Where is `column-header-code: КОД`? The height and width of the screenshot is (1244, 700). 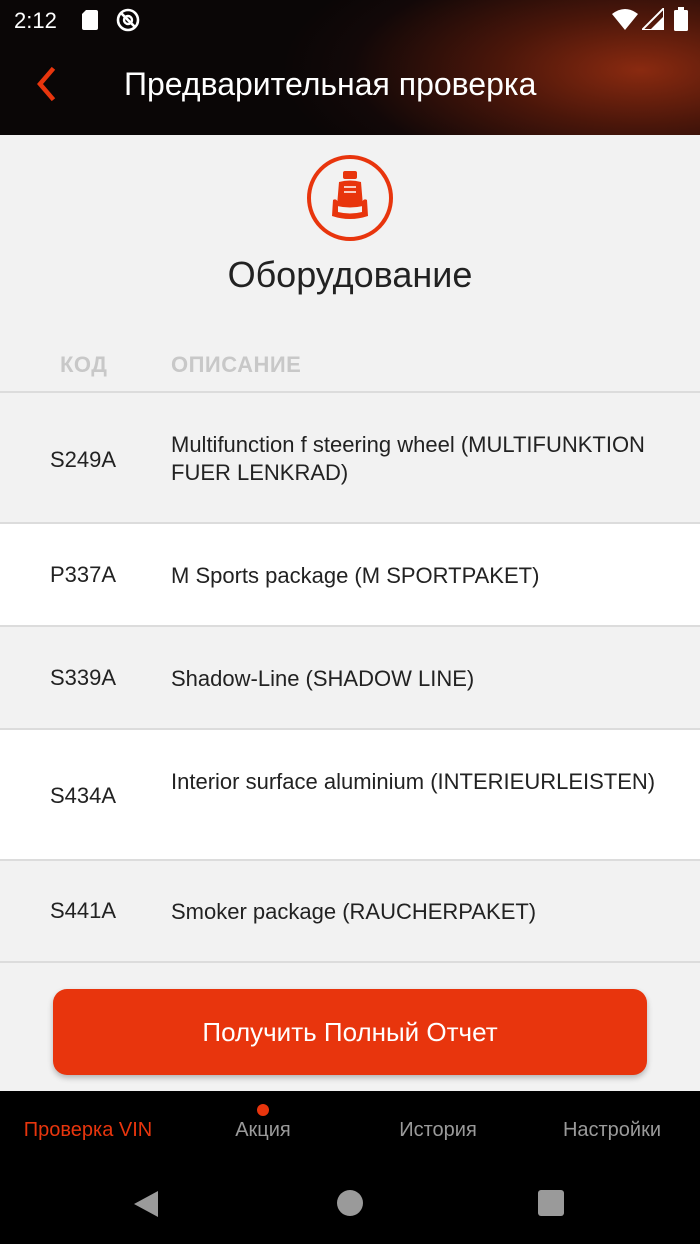
column-header-code: КОД is located at coordinates (84, 364).